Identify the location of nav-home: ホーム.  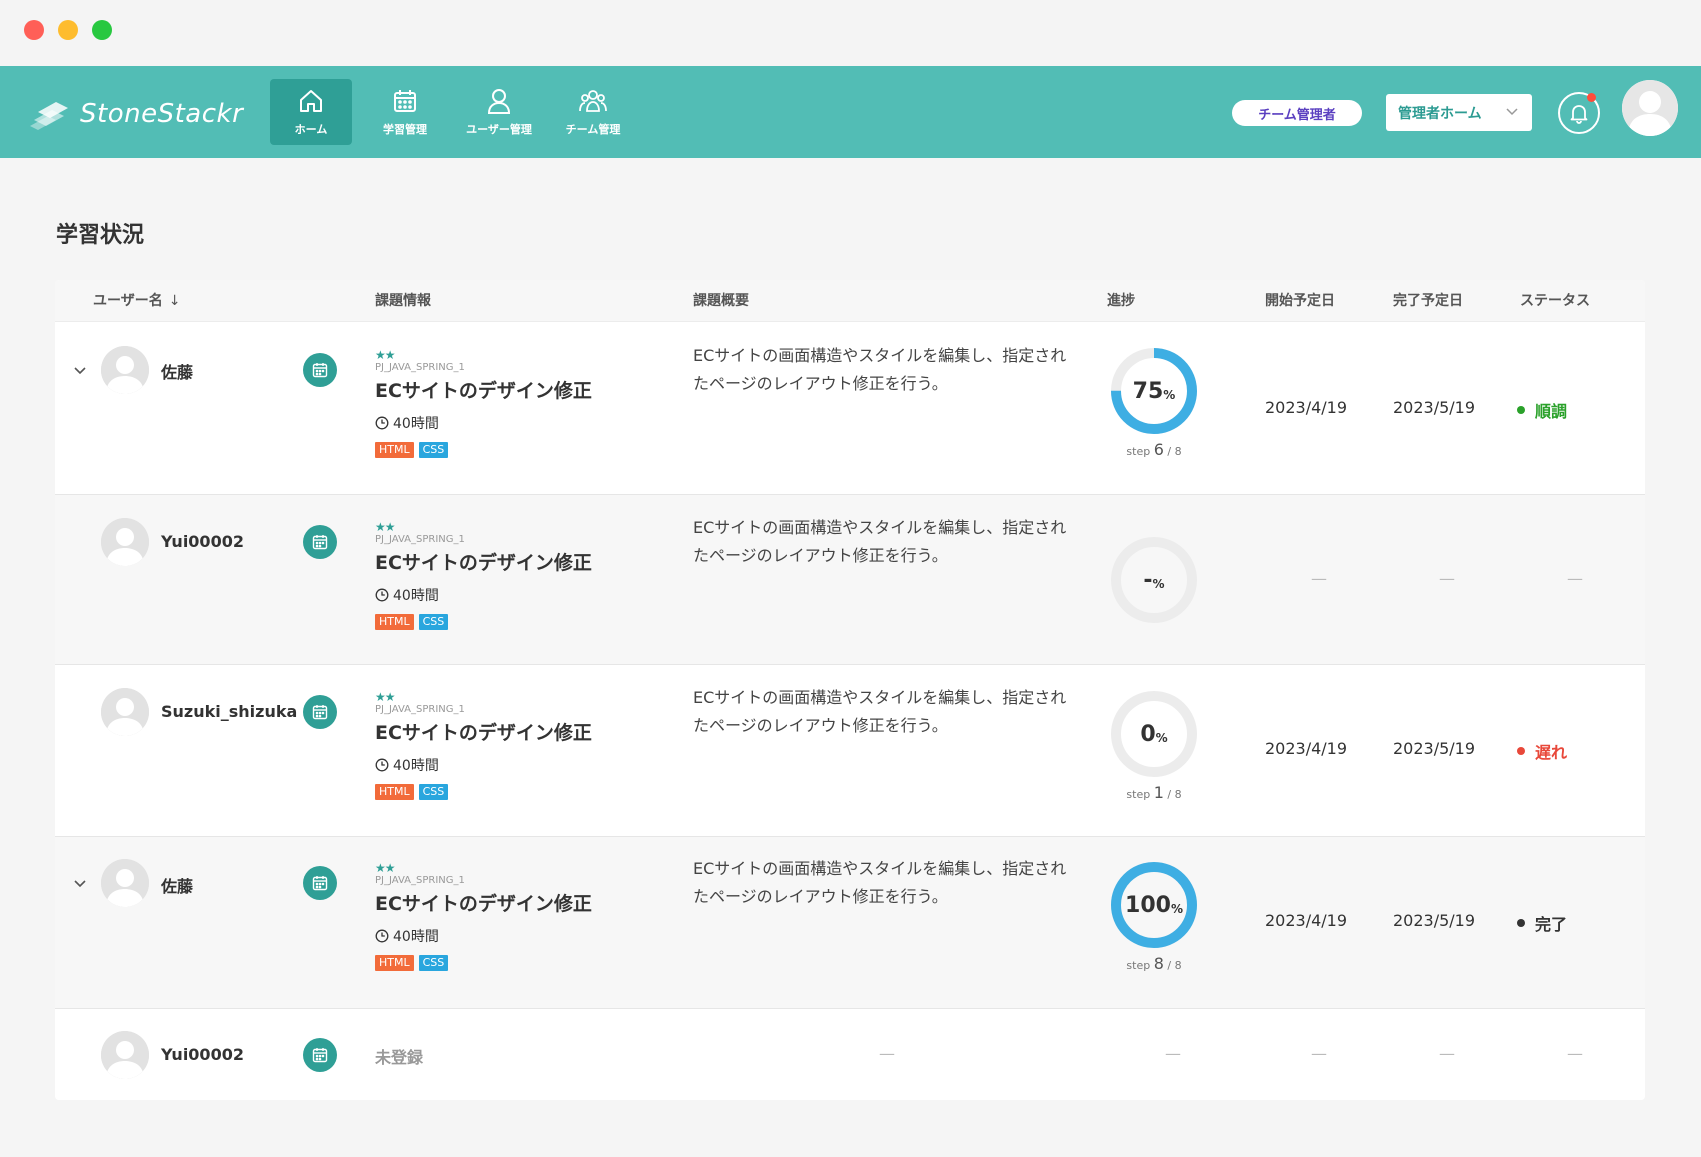
(311, 112).